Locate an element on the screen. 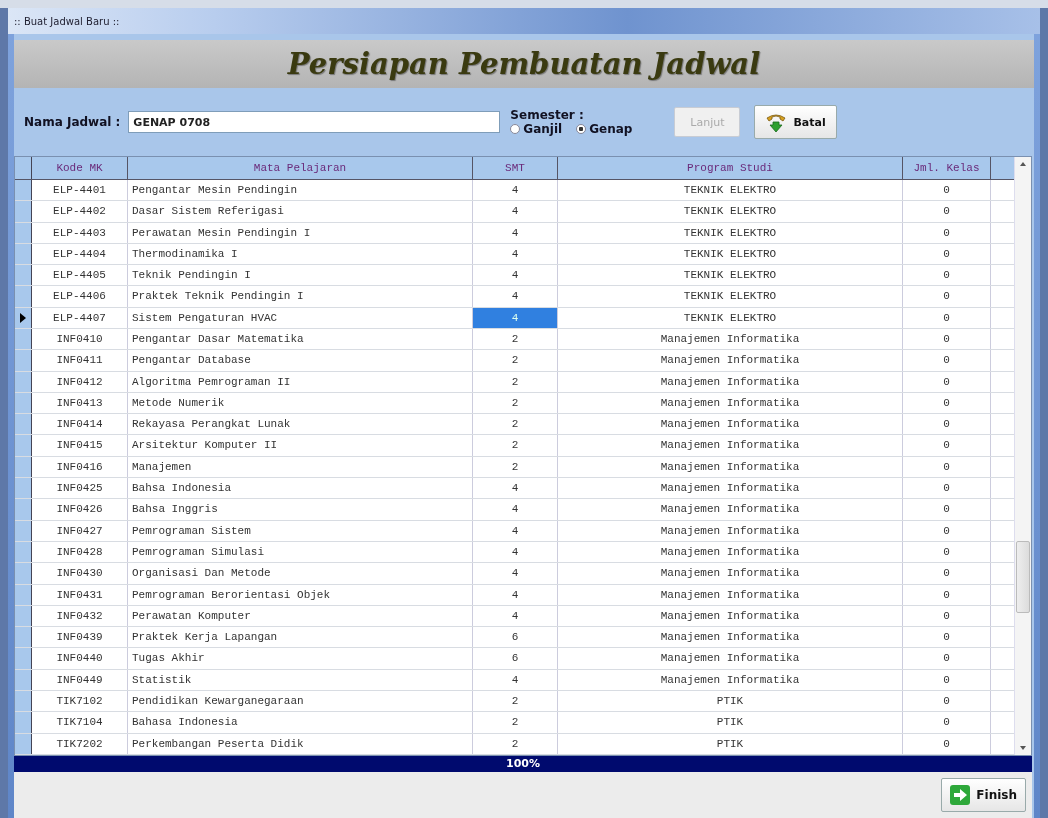 This screenshot has height=818, width=1048. table-cell: Pemrograman Simulasi is located at coordinates (300, 552).